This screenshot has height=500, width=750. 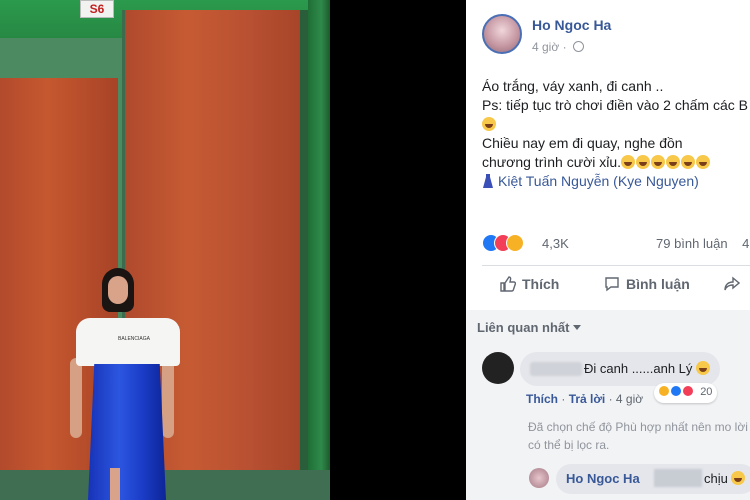 What do you see at coordinates (647, 368) in the screenshot?
I see `comment-text: Đi canh ......anh Lý` at bounding box center [647, 368].